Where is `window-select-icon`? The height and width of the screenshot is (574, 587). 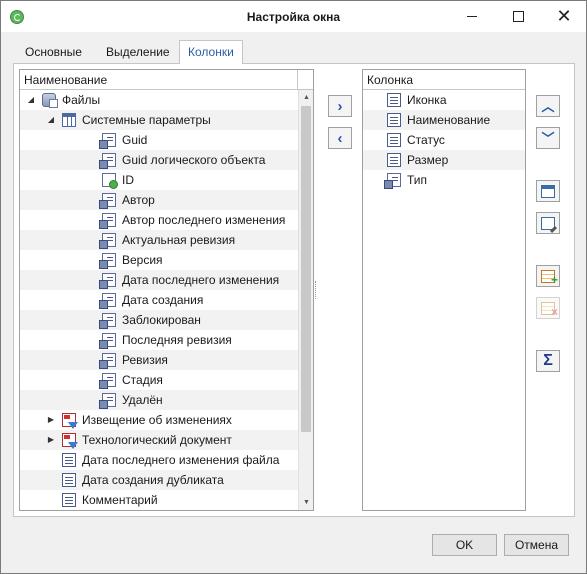
window-select-icon is located at coordinates (548, 191).